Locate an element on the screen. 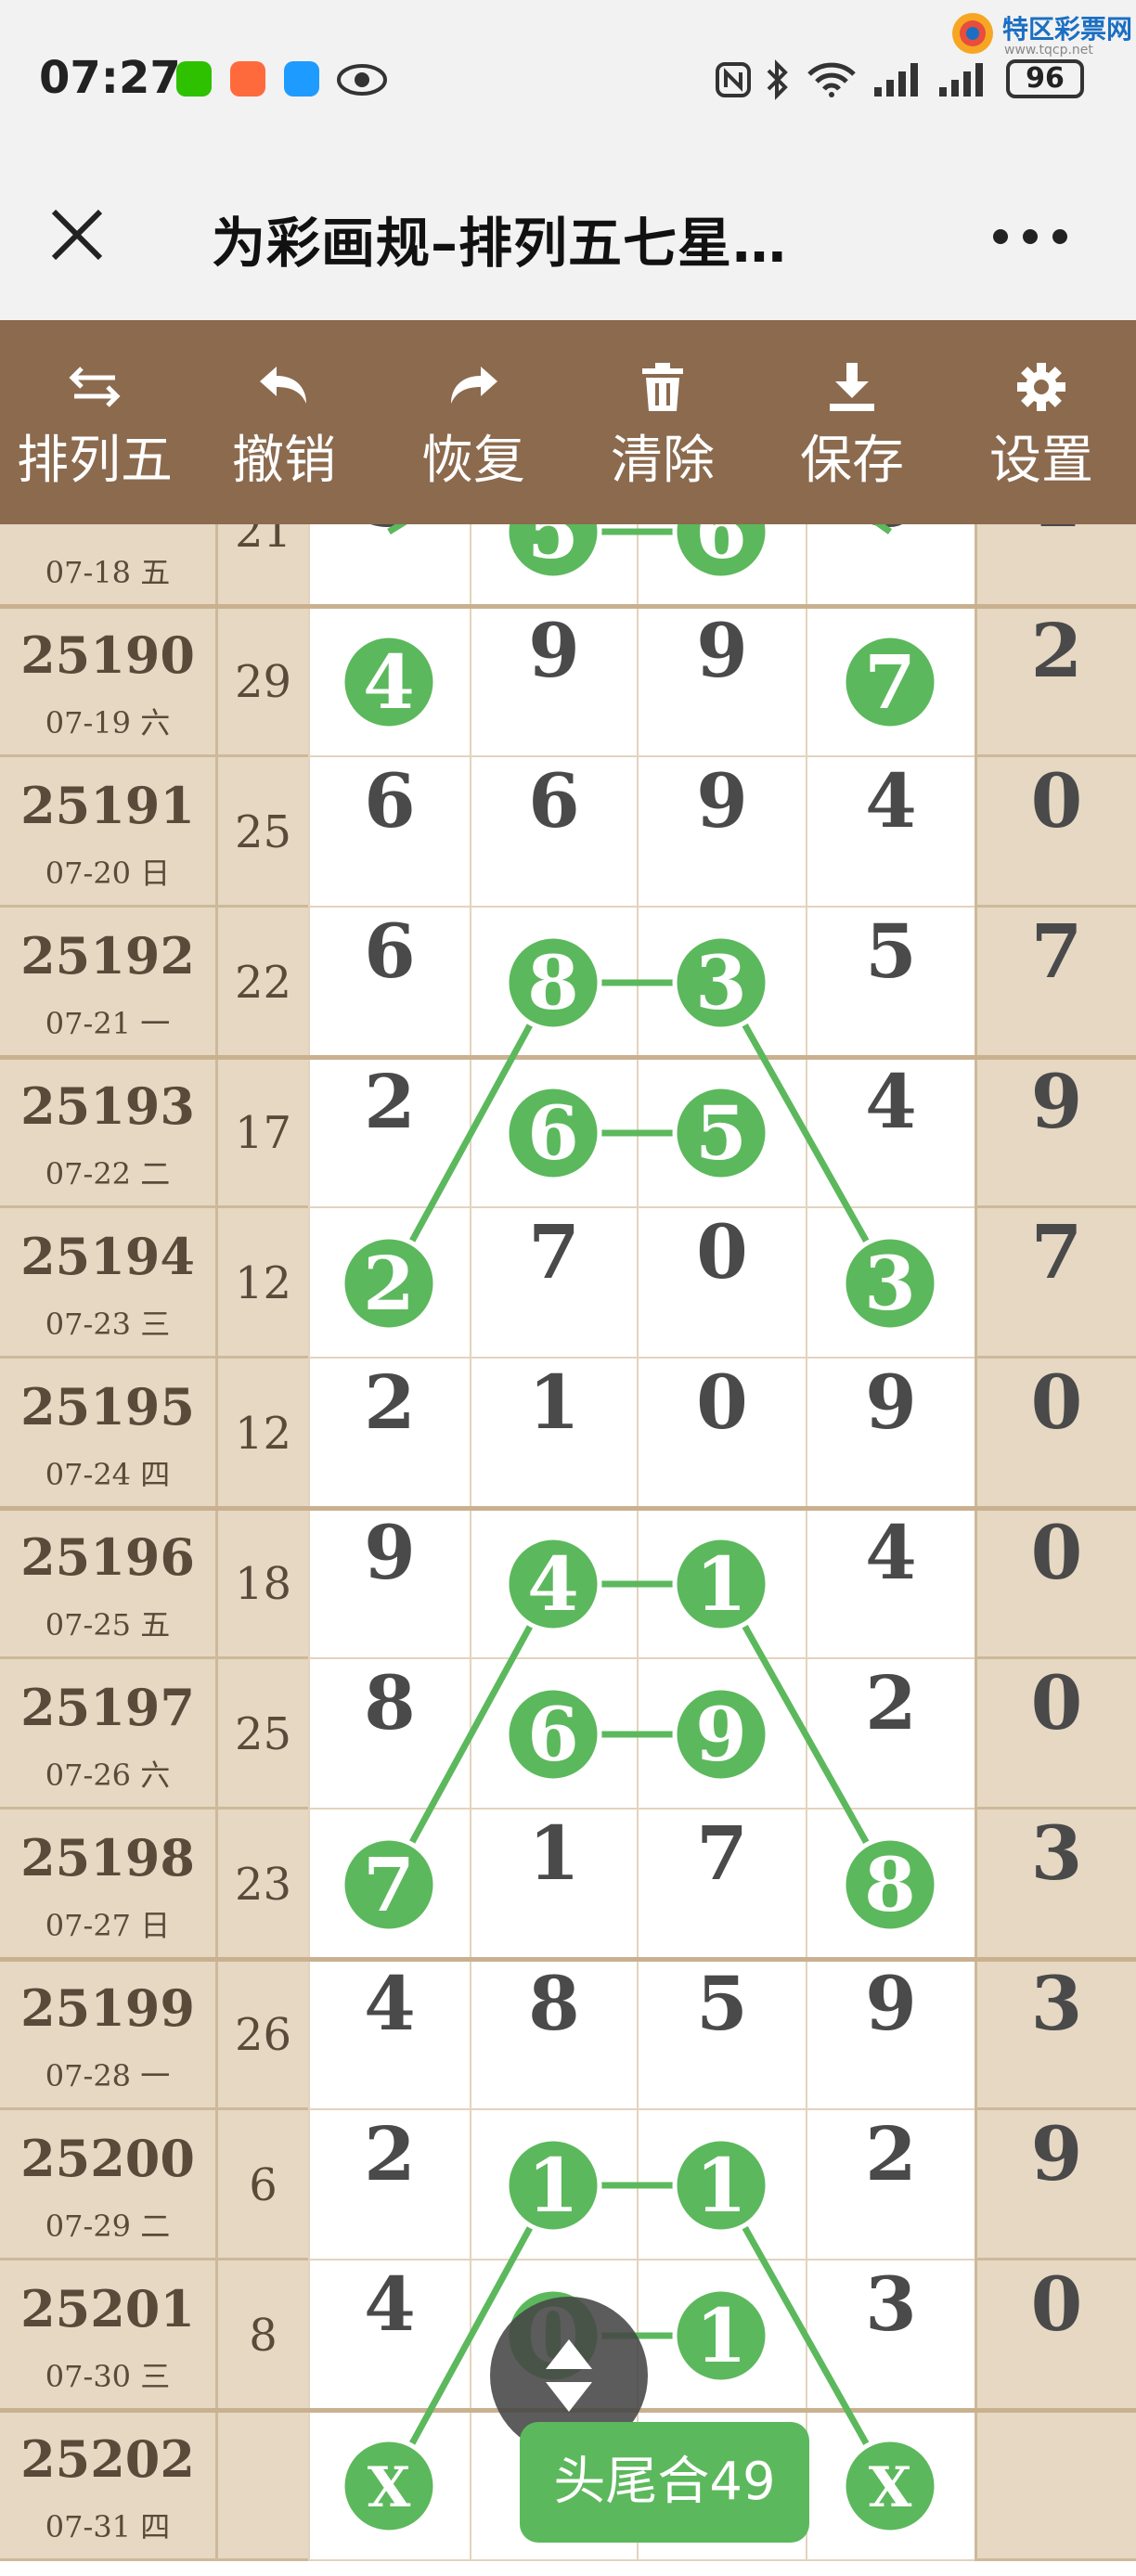 The height and width of the screenshot is (2576, 1136). status-bar: 07:27 96 特区彩票网 www.tqcp.net is located at coordinates (568, 81).